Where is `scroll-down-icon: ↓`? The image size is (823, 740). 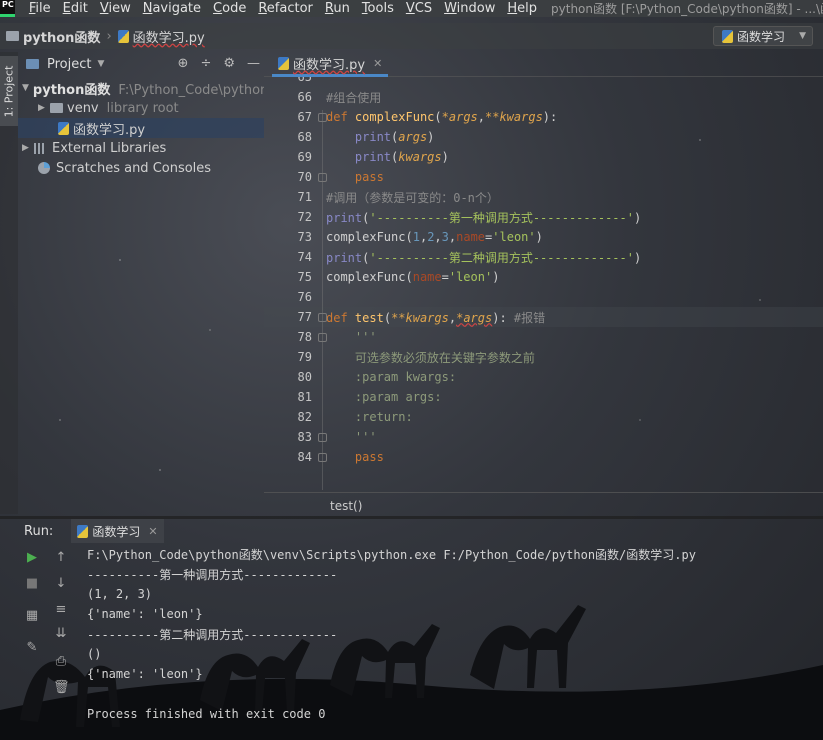
scroll-down-icon: ↓ is located at coordinates (61, 584).